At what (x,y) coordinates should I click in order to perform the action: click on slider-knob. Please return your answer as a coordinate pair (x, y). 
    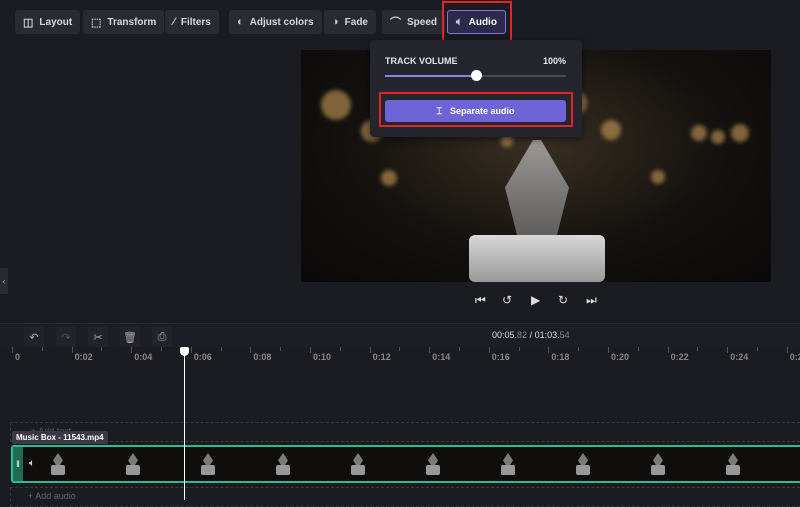
    Looking at the image, I should click on (476, 75).